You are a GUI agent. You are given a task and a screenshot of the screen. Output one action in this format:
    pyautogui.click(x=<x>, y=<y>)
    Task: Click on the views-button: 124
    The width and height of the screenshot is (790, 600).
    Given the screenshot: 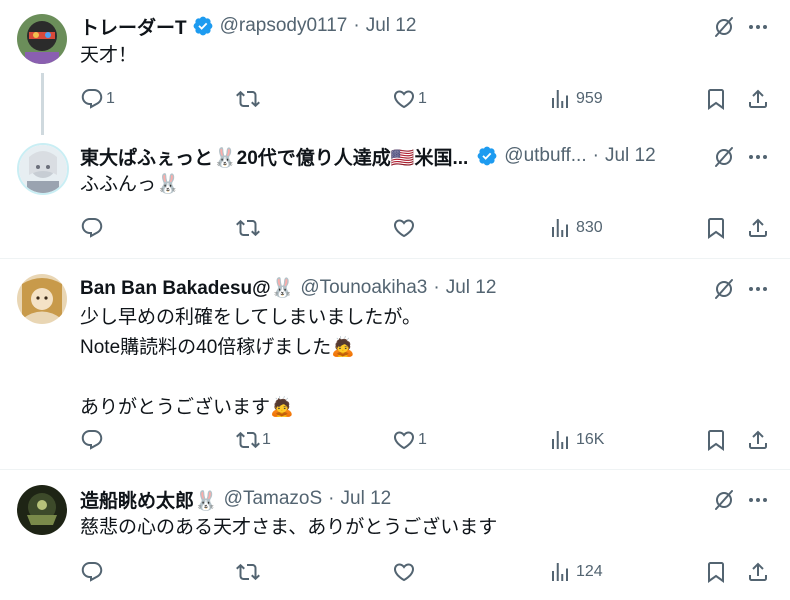 What is the action you would take?
    pyautogui.click(x=575, y=572)
    